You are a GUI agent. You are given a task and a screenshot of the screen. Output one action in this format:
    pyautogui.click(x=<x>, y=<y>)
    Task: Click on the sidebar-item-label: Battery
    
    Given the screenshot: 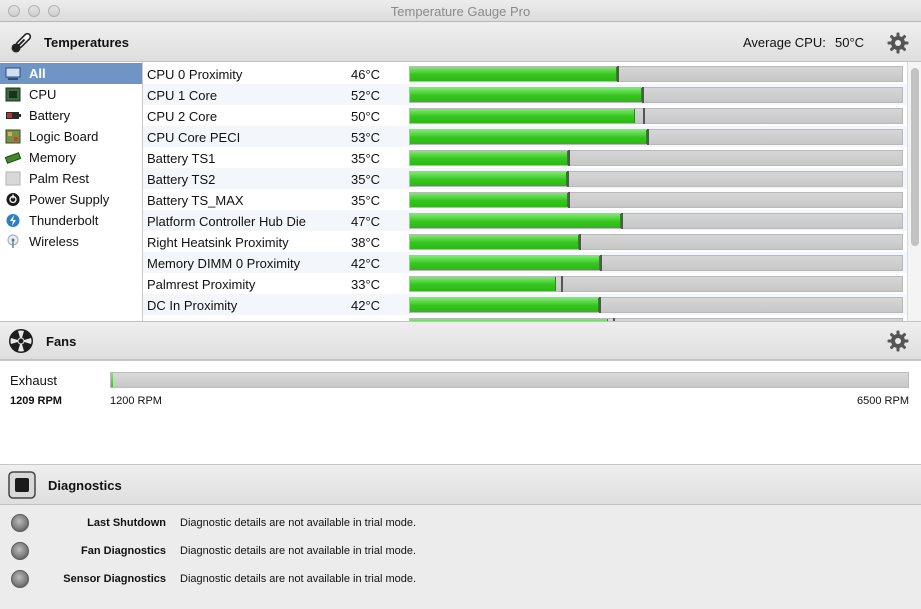 What is the action you would take?
    pyautogui.click(x=50, y=115)
    